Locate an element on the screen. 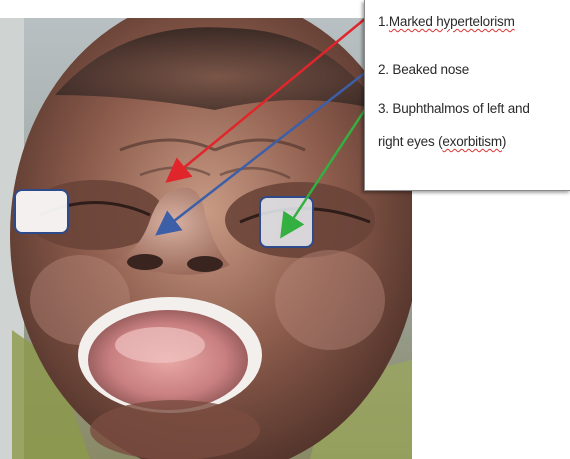  annotation-term: Marked hypertelorism is located at coordinates (451, 21).